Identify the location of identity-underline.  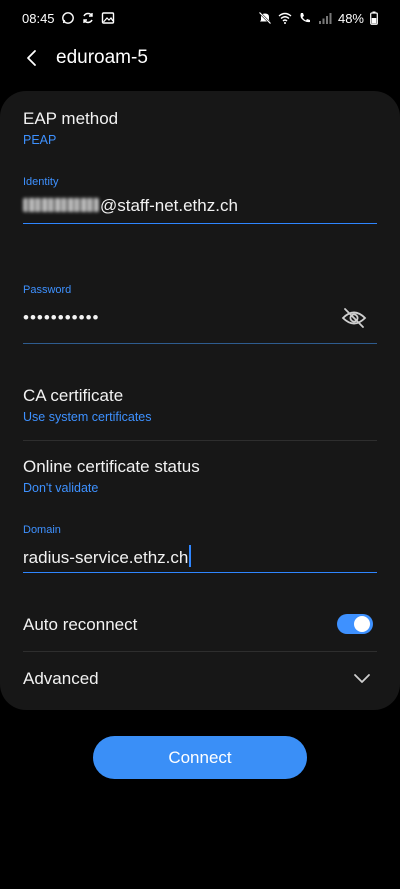
(200, 223).